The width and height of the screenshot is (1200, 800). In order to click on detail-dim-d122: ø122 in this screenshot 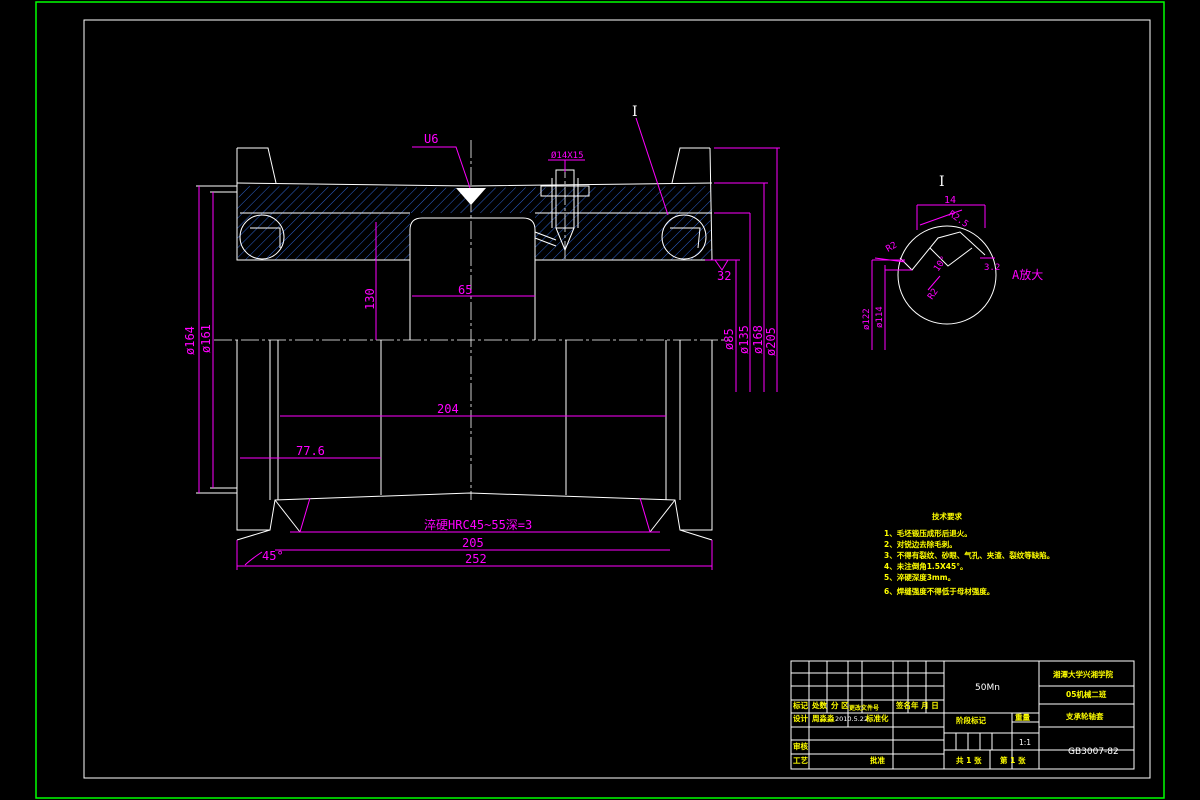, I will do `click(867, 319)`.